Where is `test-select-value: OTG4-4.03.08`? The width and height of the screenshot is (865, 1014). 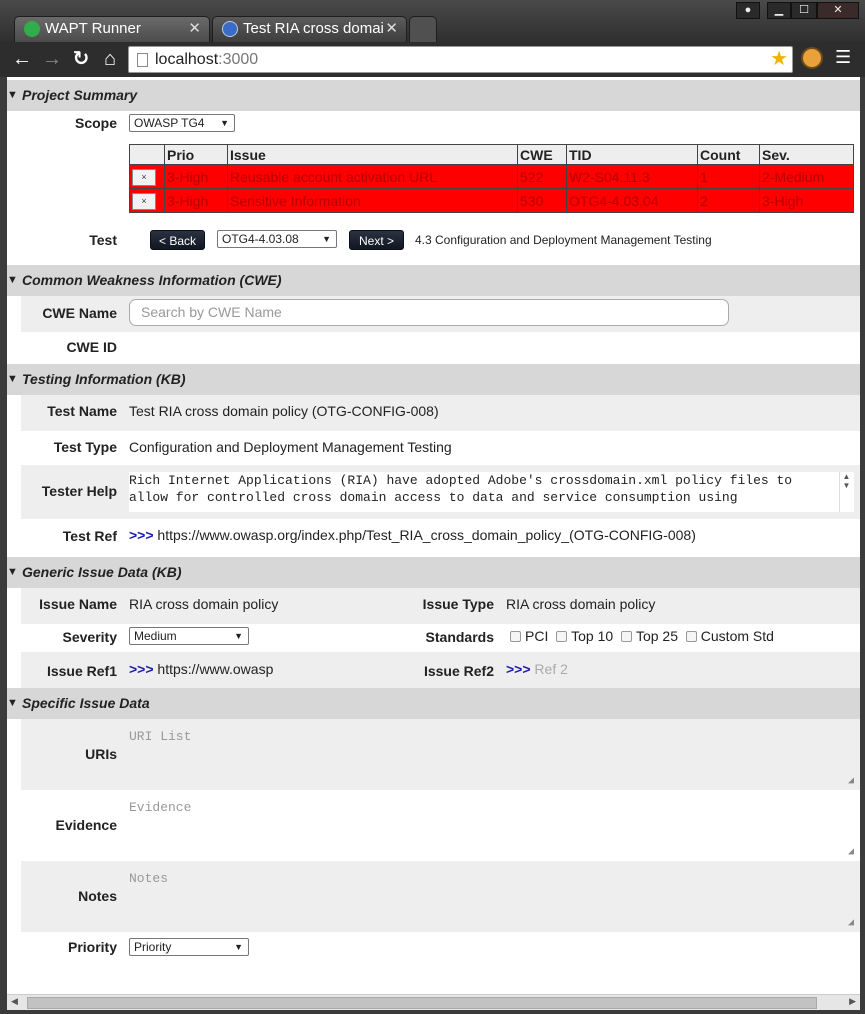 test-select-value: OTG4-4.03.08 is located at coordinates (260, 239).